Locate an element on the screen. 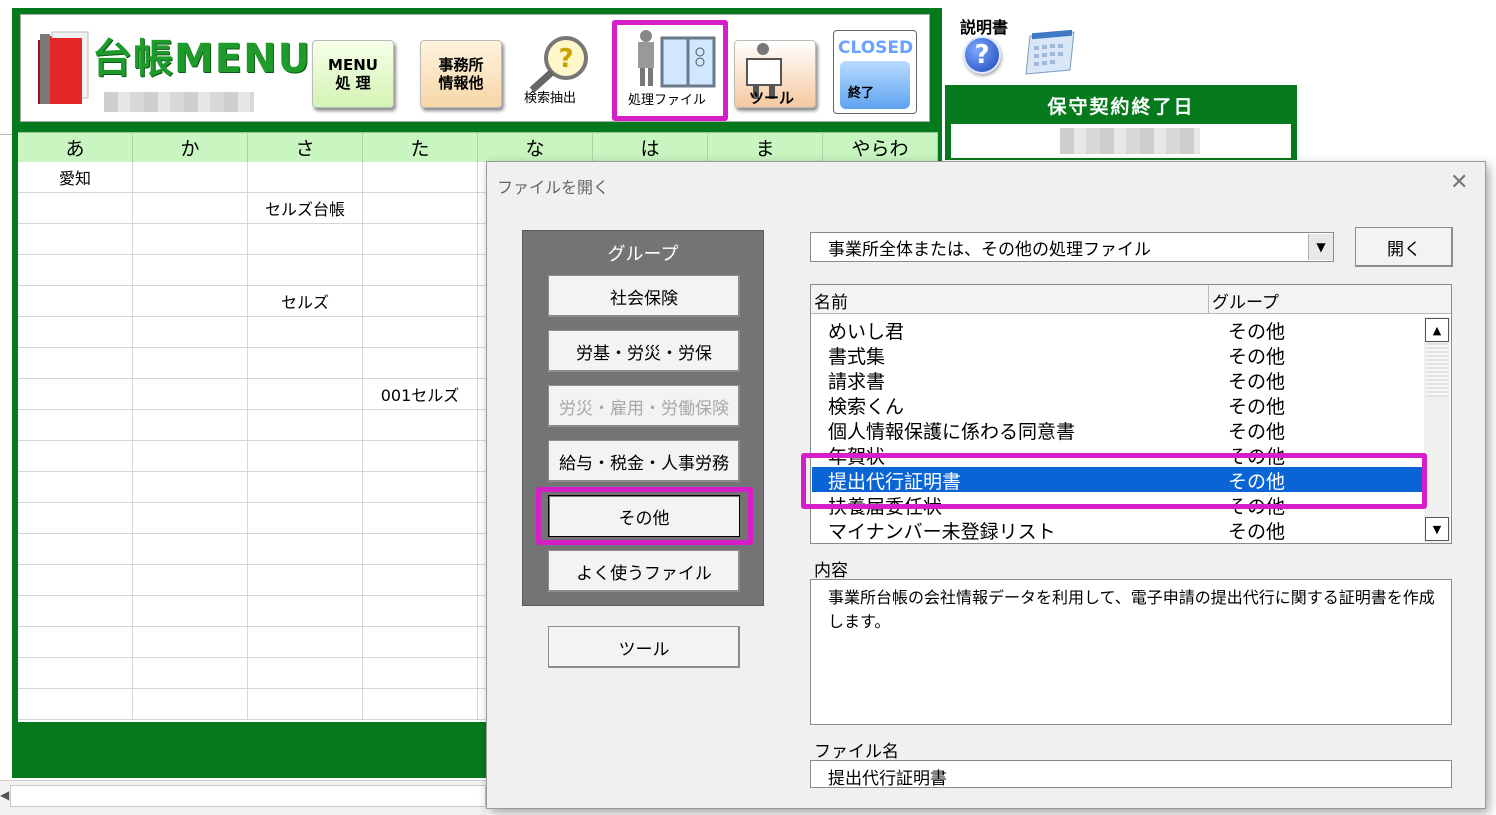 The height and width of the screenshot is (815, 1496). group-button: 労基・労災・労保 is located at coordinates (644, 351).